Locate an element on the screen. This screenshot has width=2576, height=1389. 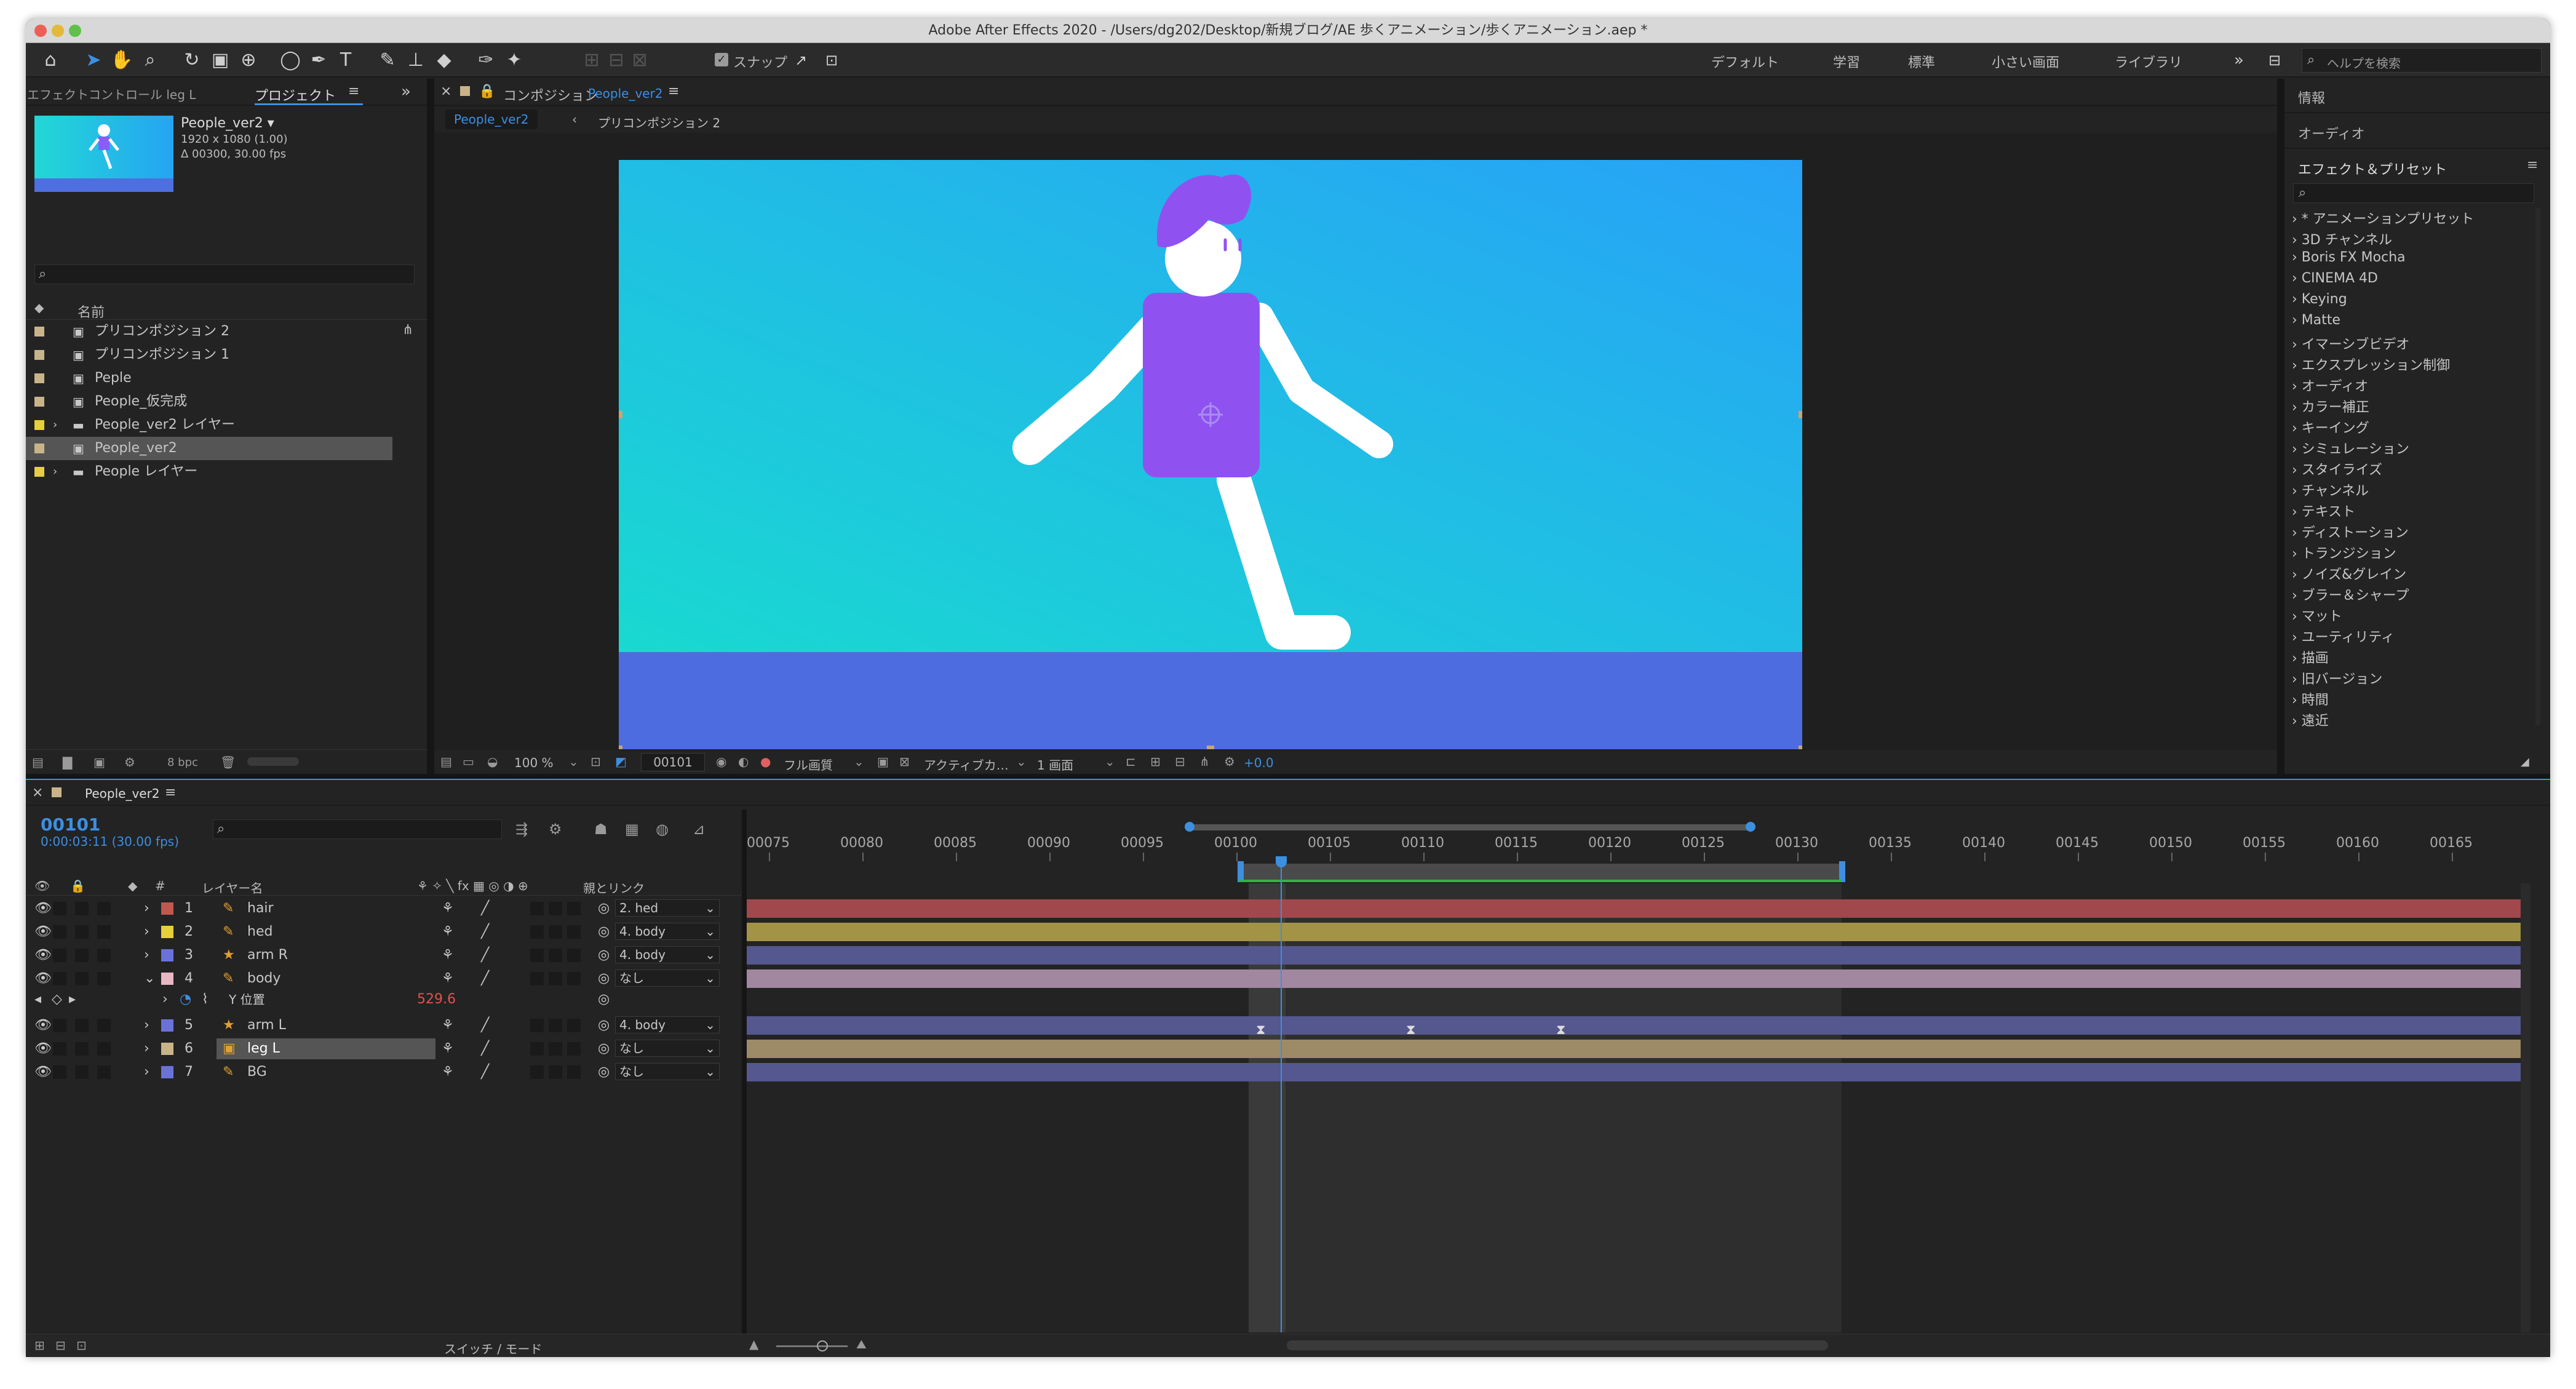
workspace-menu-icon: ⊟ is located at coordinates (2274, 60).